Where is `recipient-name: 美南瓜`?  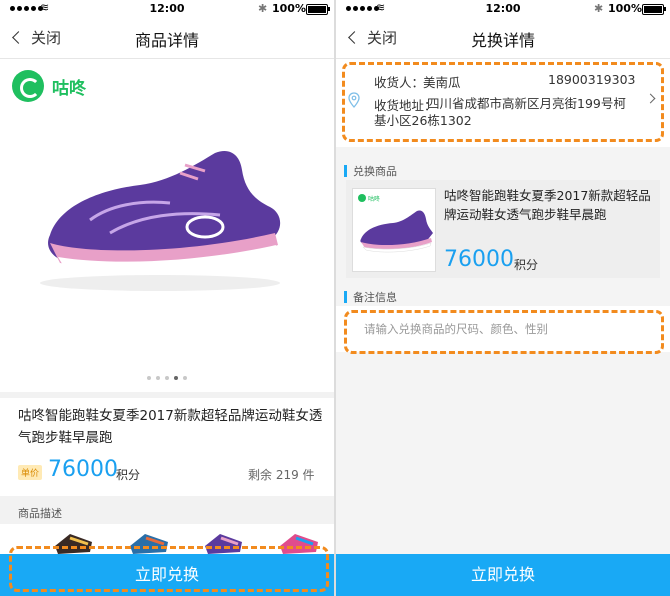 recipient-name: 美南瓜 is located at coordinates (442, 82).